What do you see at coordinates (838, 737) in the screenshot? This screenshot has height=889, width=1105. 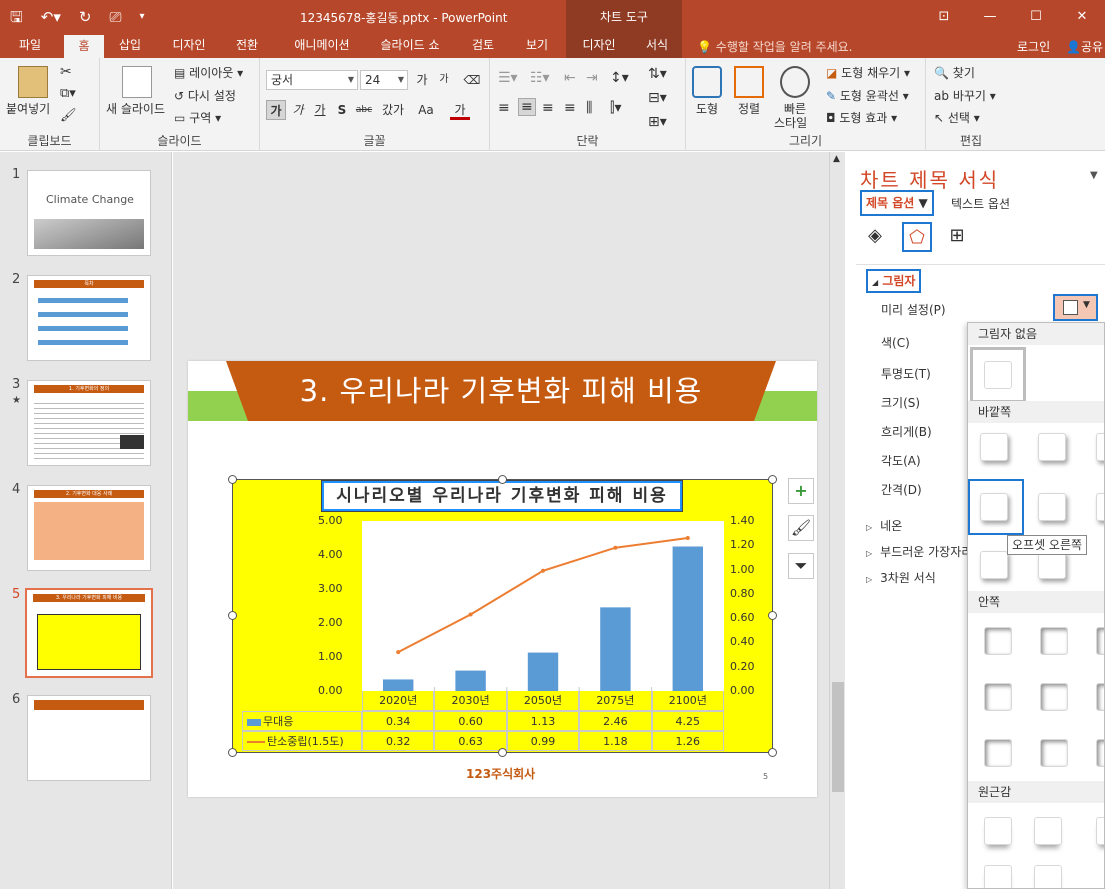 I see `scrollbar-thumb` at bounding box center [838, 737].